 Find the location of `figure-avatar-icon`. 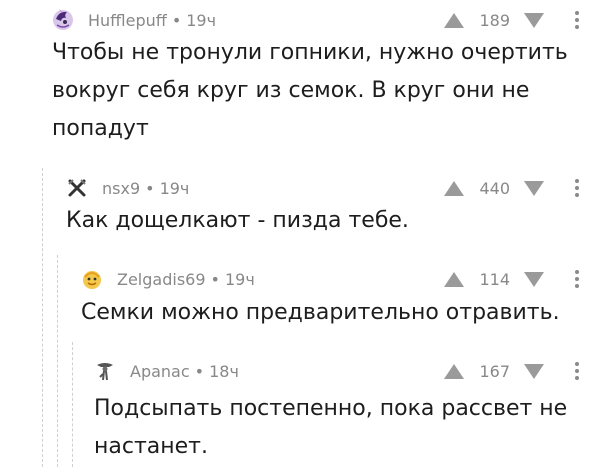

figure-avatar-icon is located at coordinates (105, 371).